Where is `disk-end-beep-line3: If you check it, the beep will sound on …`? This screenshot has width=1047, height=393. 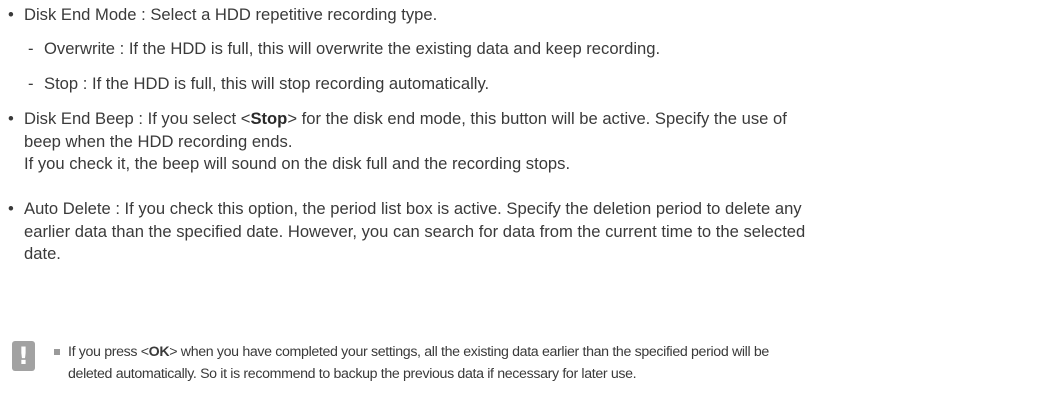 disk-end-beep-line3: If you check it, the beep will sound on … is located at coordinates (297, 163).